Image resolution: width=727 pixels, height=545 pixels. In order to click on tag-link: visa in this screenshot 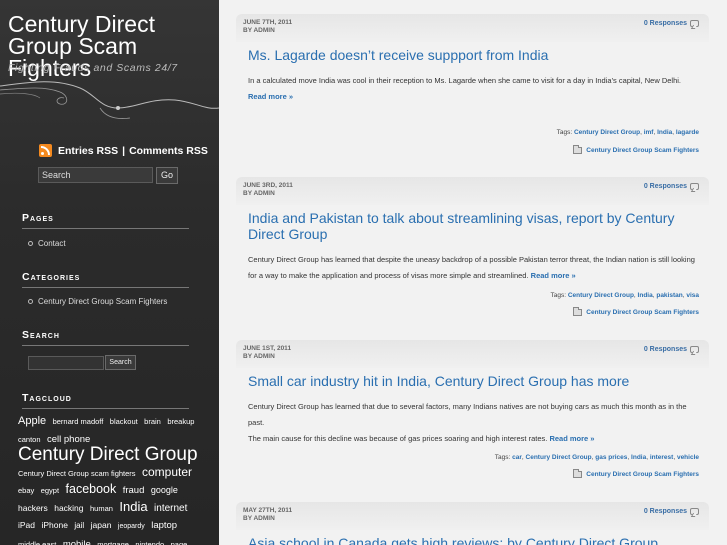, I will do `click(692, 295)`.